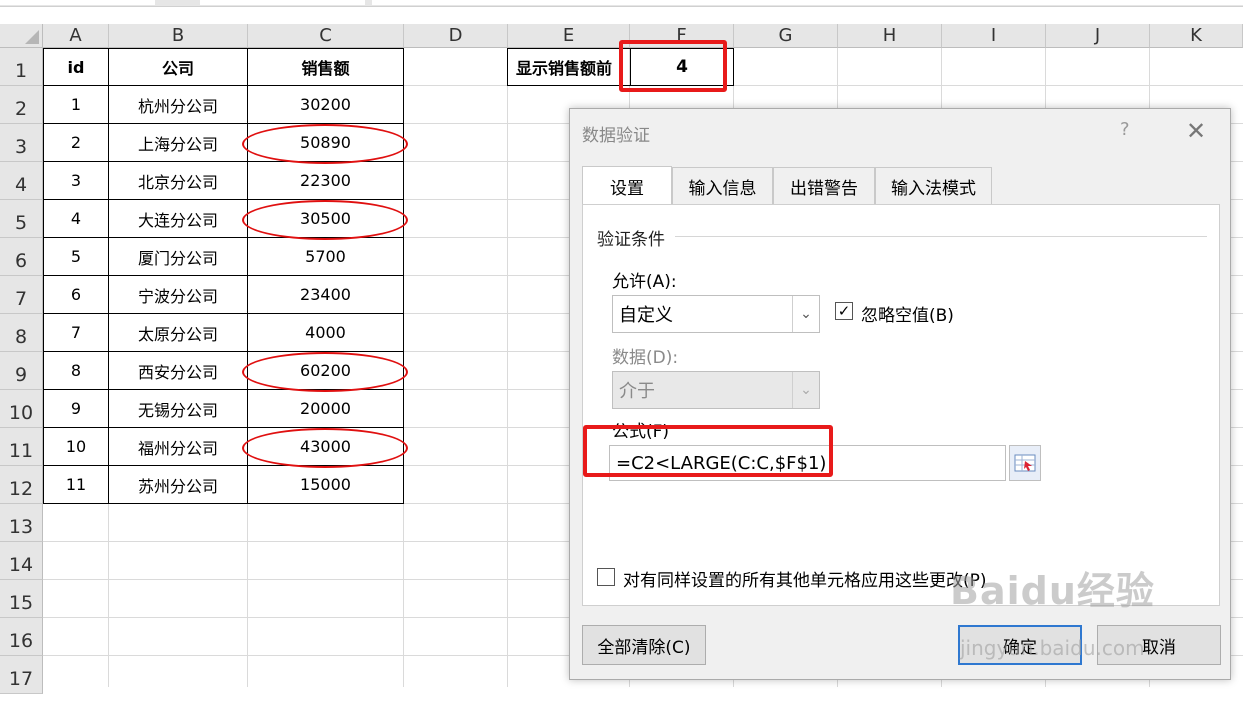 The image size is (1243, 702). I want to click on table-cell-company: 北京分公司, so click(178, 180).